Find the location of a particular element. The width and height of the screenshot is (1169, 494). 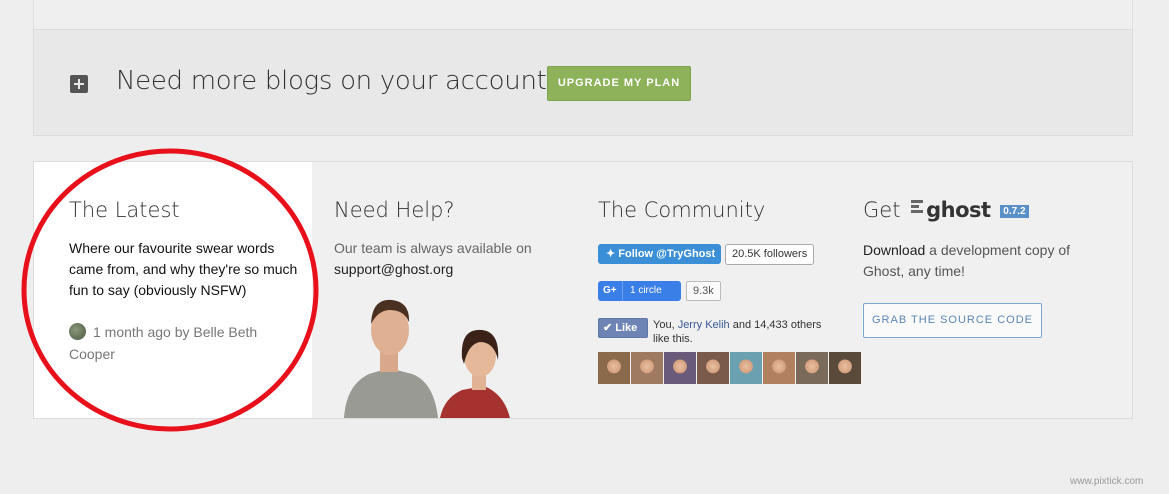

upgrade-plan-button: UPGRADE MY PLAN is located at coordinates (619, 83).